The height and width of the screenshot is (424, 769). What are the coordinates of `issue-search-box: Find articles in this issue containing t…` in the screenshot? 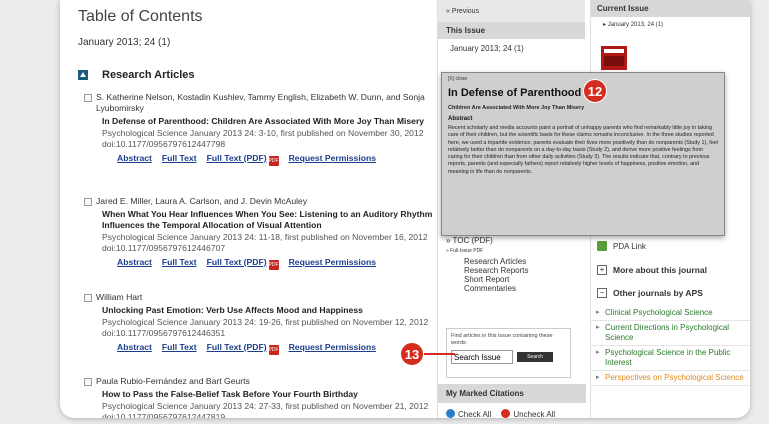 It's located at (508, 353).